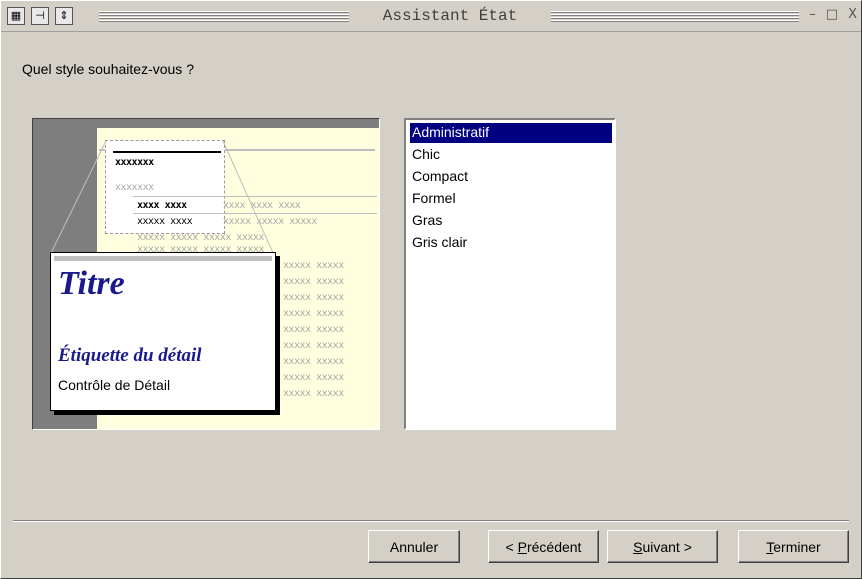 The height and width of the screenshot is (579, 862). I want to click on window-controls: – □ X, so click(833, 14).